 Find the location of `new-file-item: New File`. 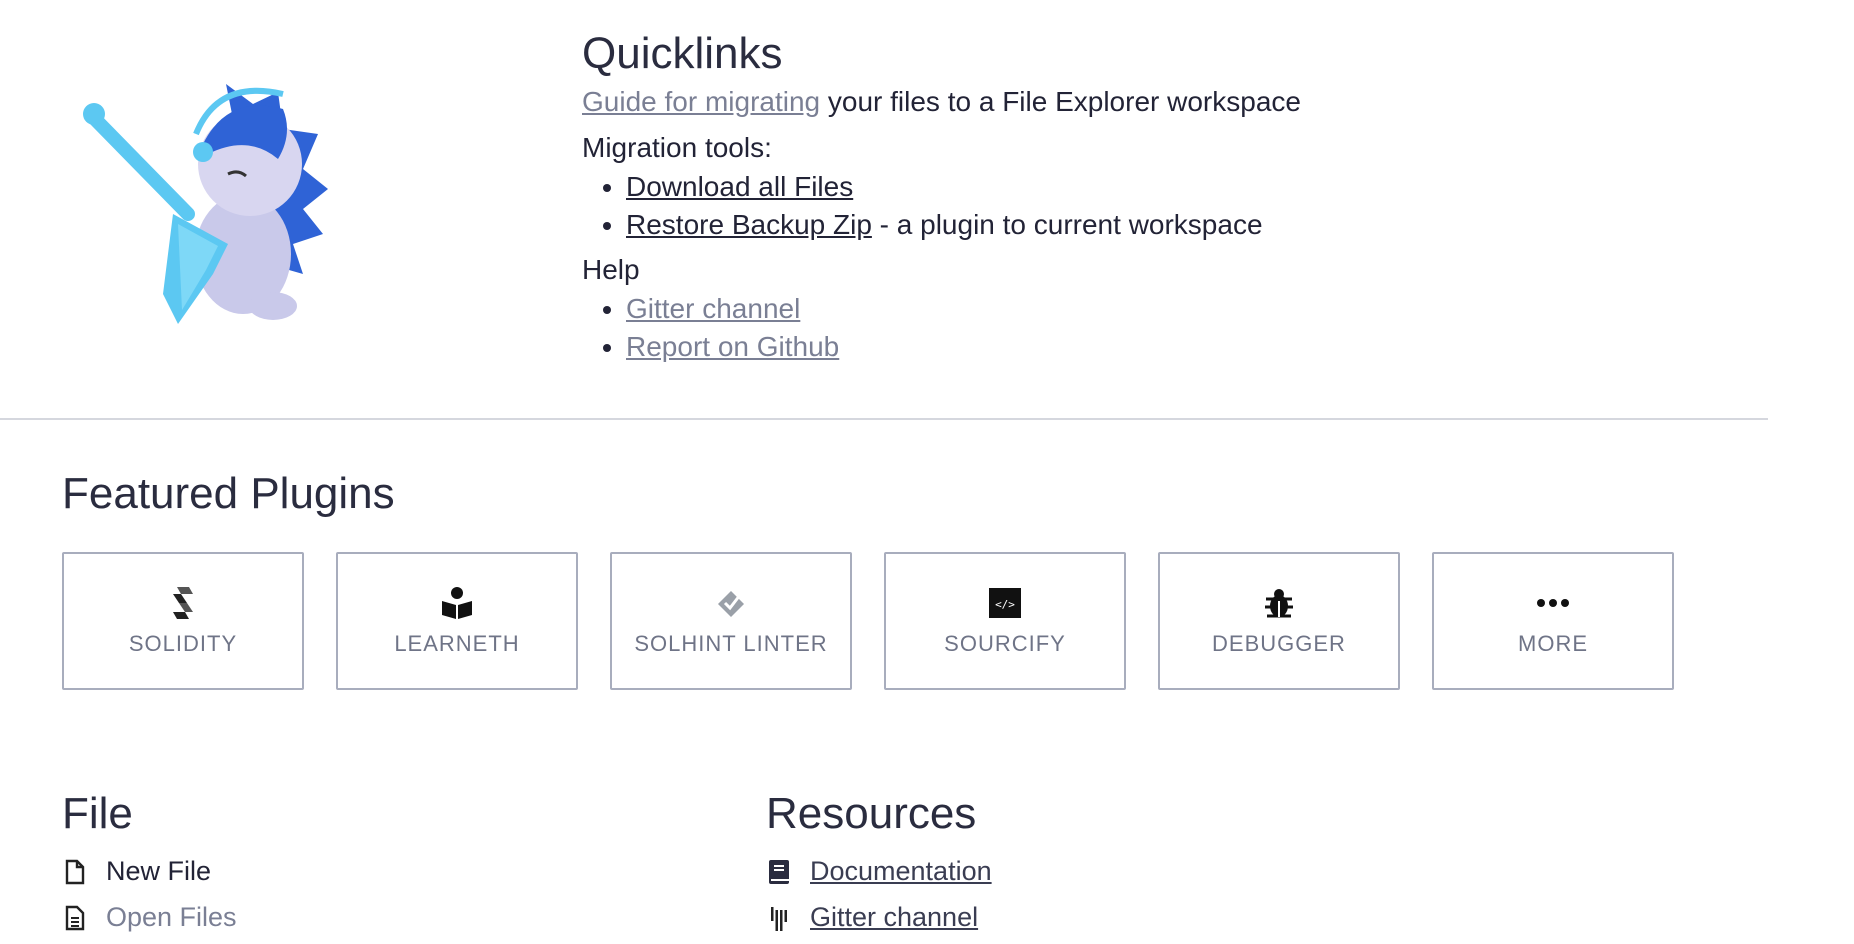

new-file-item: New File is located at coordinates (136, 871).